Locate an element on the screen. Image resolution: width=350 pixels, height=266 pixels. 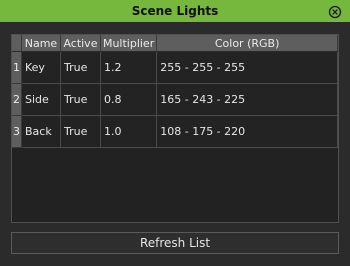
close-icon is located at coordinates (335, 11).